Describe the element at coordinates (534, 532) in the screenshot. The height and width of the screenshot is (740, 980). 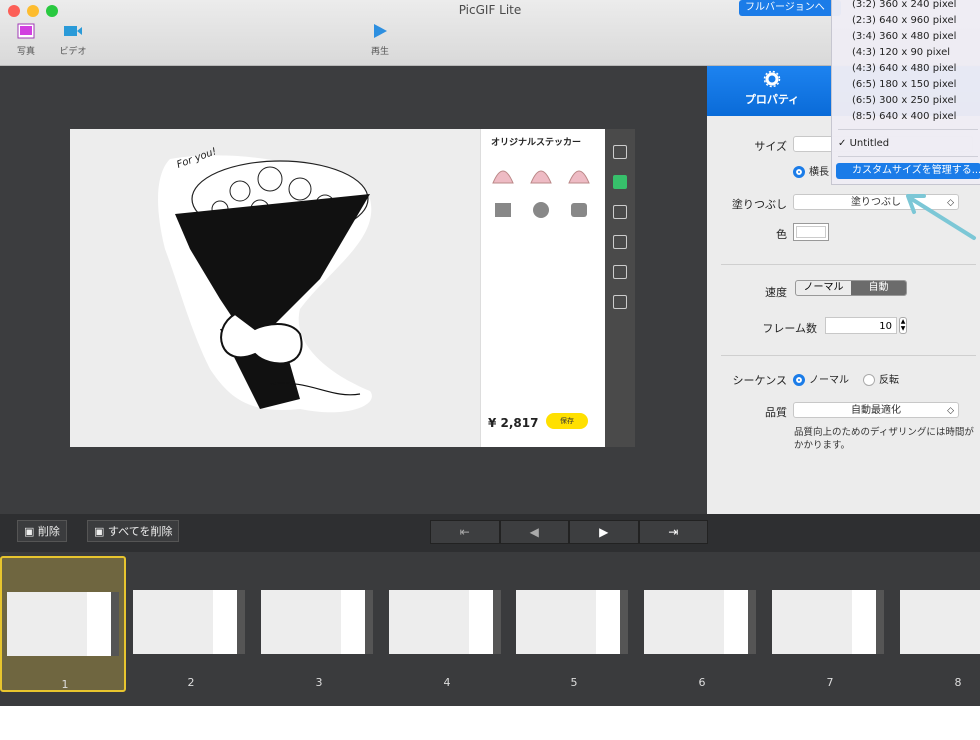
I see `previous-frame-button: ◀` at that location.